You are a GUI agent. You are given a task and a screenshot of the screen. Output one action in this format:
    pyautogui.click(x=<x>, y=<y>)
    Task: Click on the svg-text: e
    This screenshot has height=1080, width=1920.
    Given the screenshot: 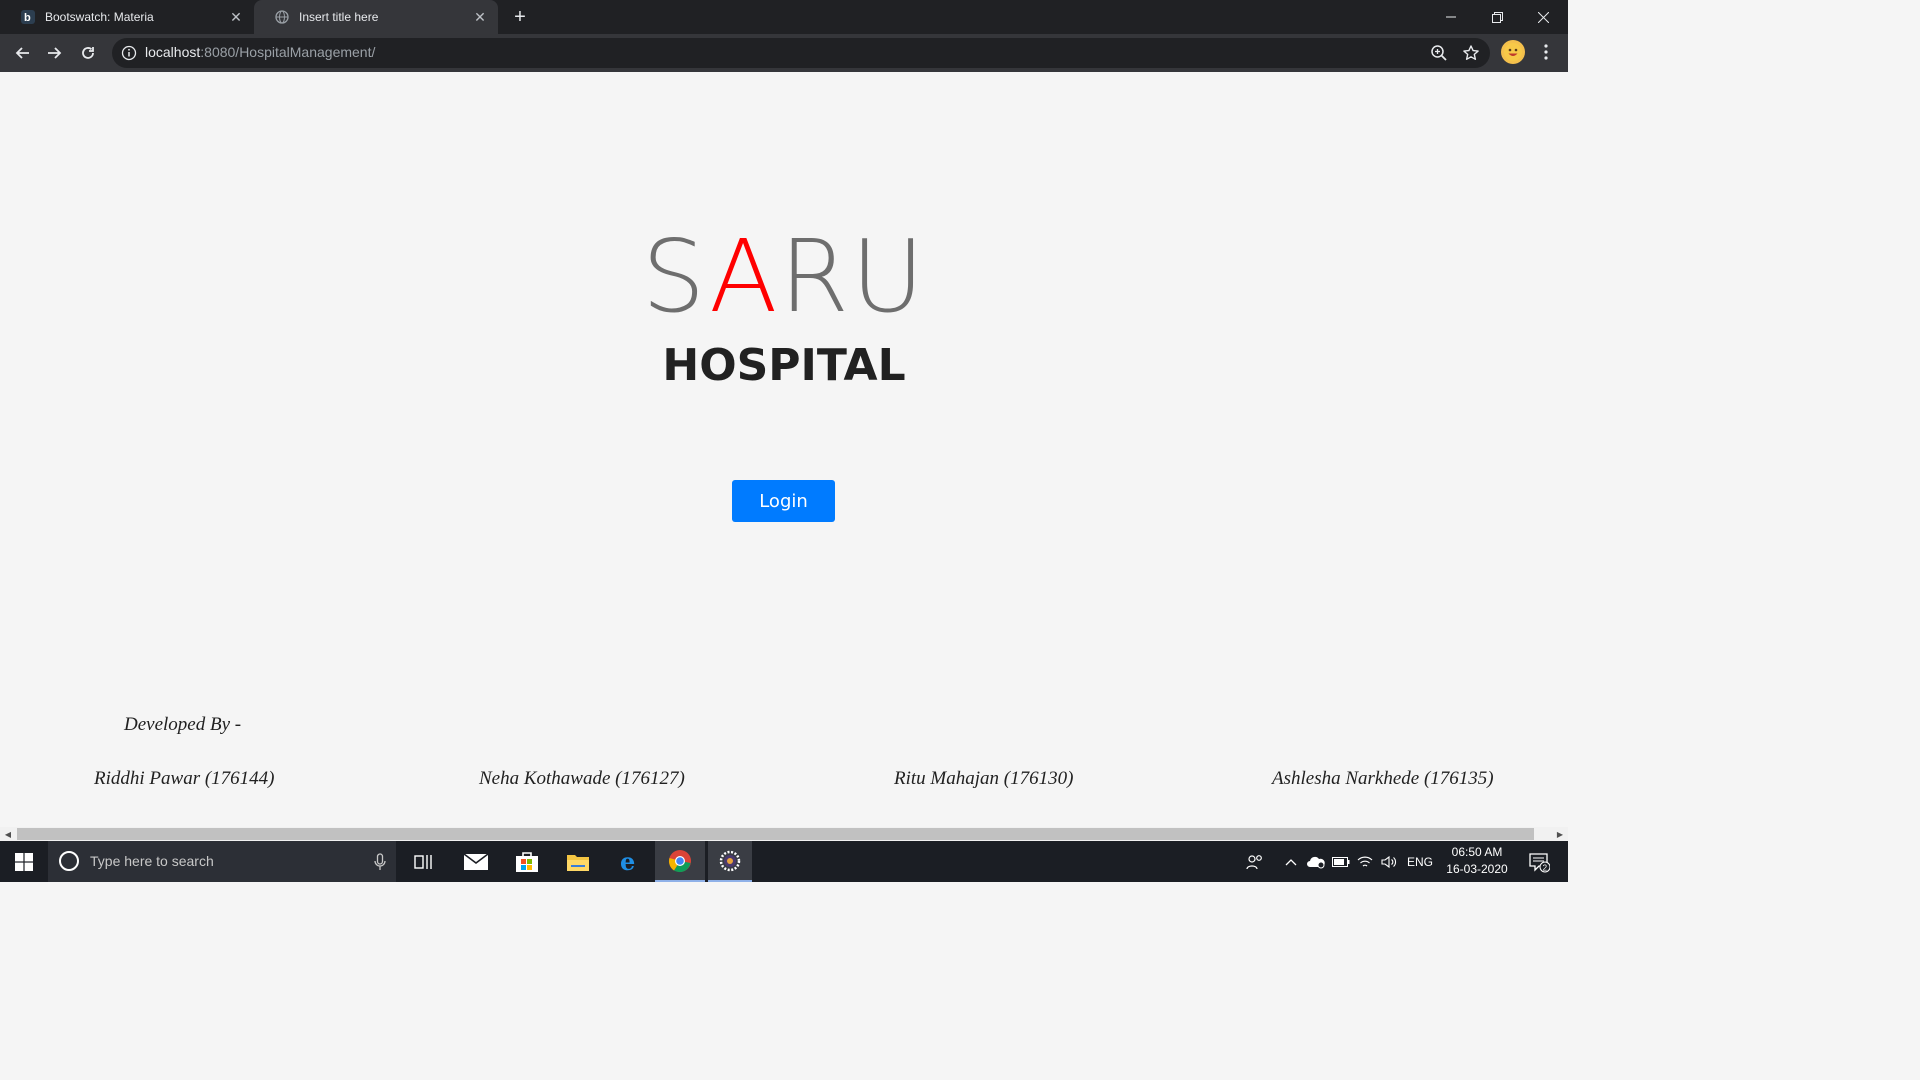 What is the action you would take?
    pyautogui.click(x=627, y=862)
    